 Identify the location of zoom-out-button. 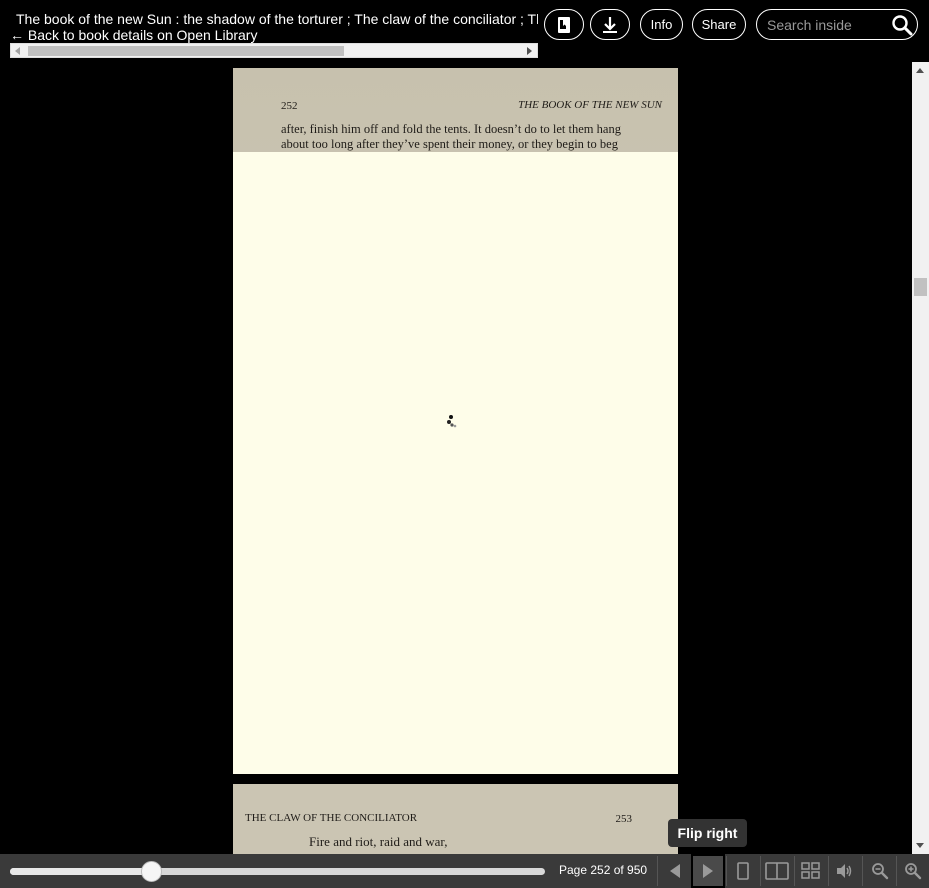
(880, 871).